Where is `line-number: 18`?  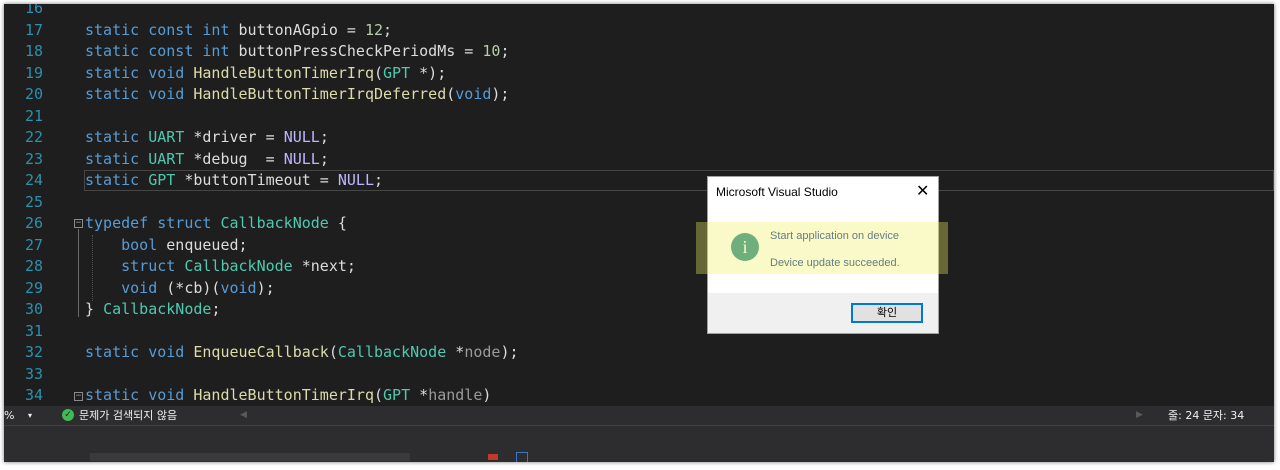
line-number: 18 is located at coordinates (33, 51).